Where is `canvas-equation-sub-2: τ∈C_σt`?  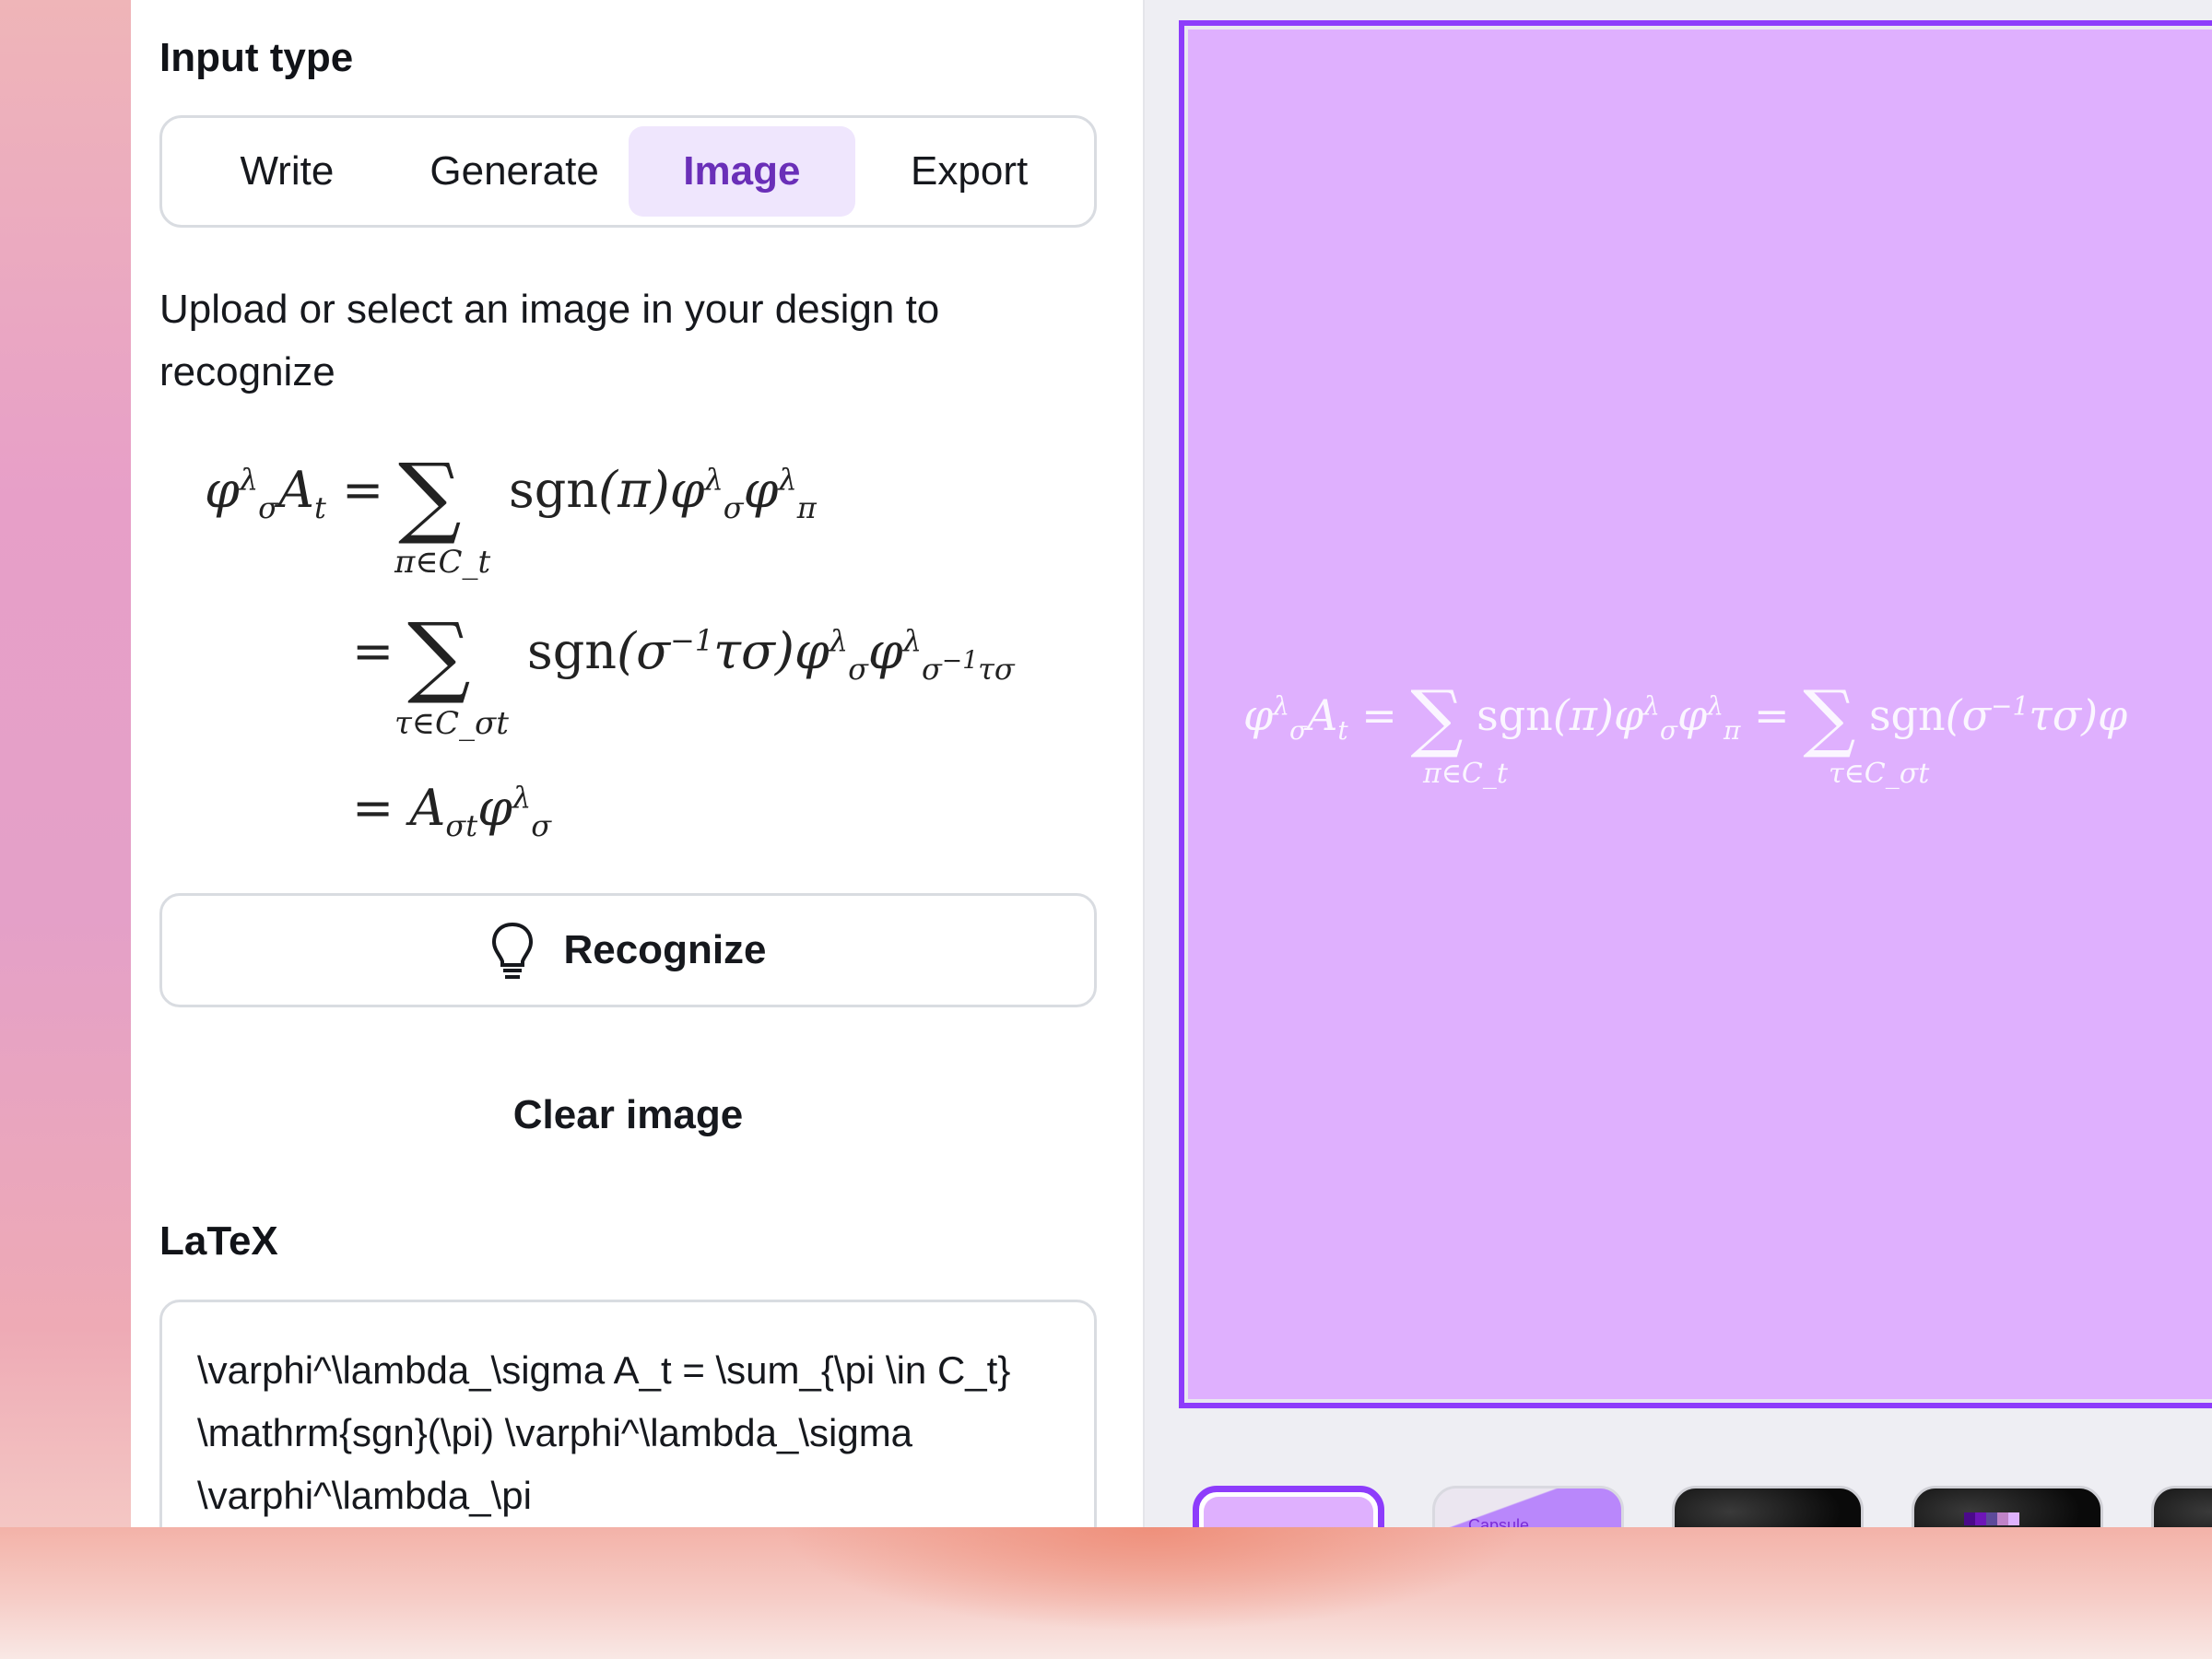
canvas-equation-sub-2: τ∈C_σt is located at coordinates (1879, 774).